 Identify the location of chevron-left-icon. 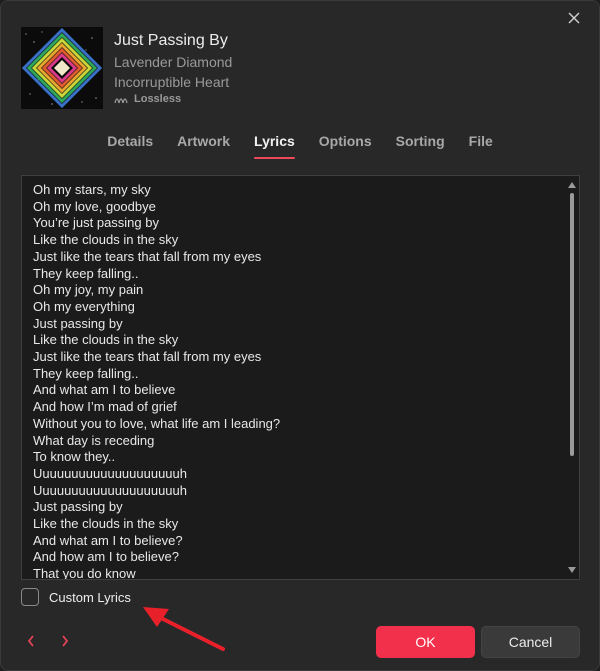
(30, 641).